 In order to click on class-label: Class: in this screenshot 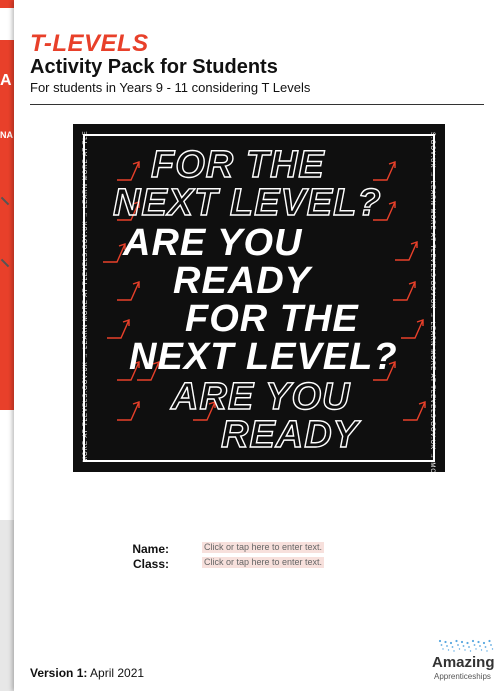, I will do `click(150, 564)`.